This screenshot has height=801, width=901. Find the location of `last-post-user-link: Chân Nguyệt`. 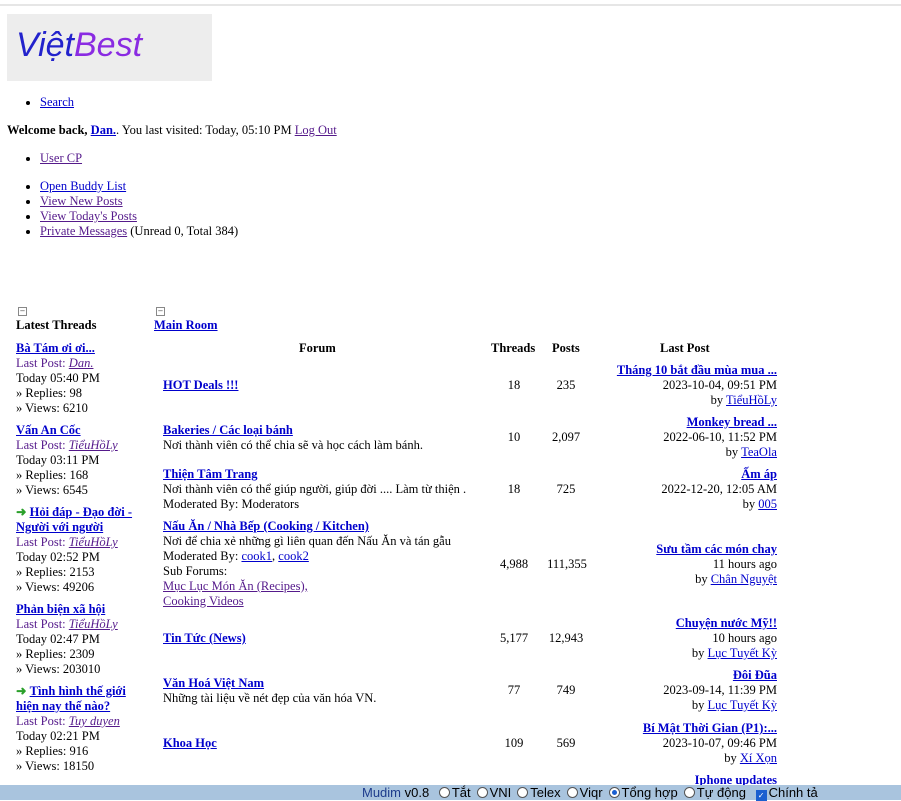

last-post-user-link: Chân Nguyệt is located at coordinates (744, 579).